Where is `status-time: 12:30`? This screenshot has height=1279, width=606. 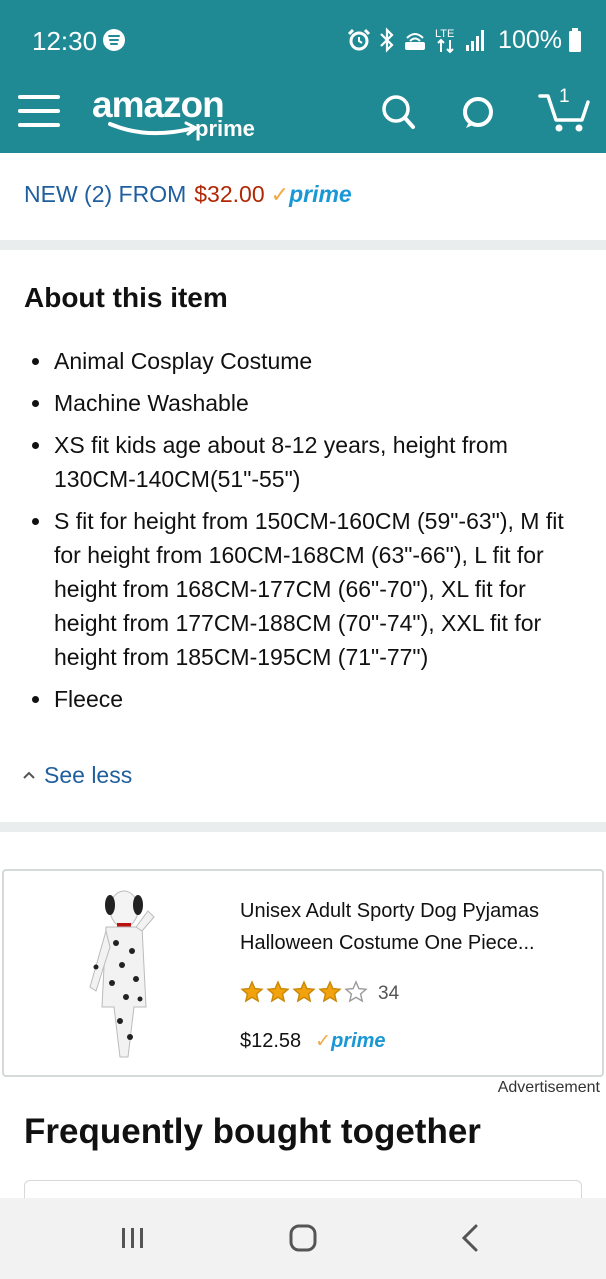
status-time: 12:30 is located at coordinates (65, 41).